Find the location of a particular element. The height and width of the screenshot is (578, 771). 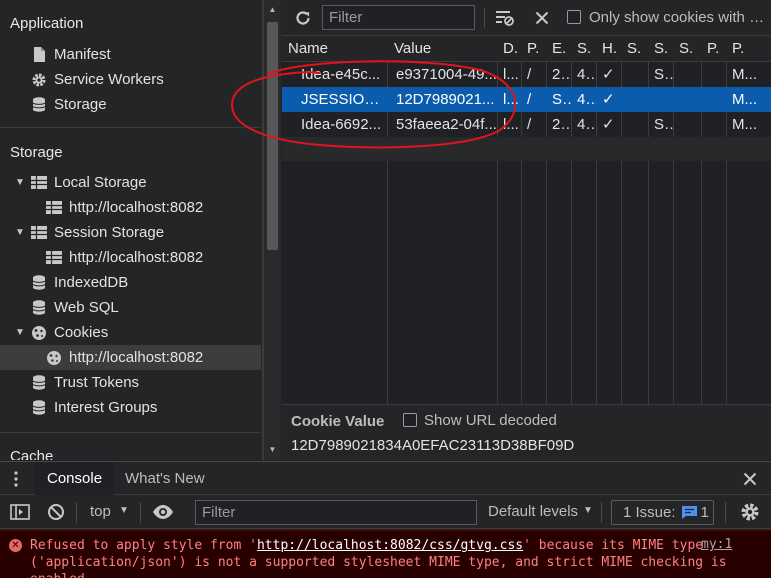

clear-console-icon is located at coordinates (56, 512).